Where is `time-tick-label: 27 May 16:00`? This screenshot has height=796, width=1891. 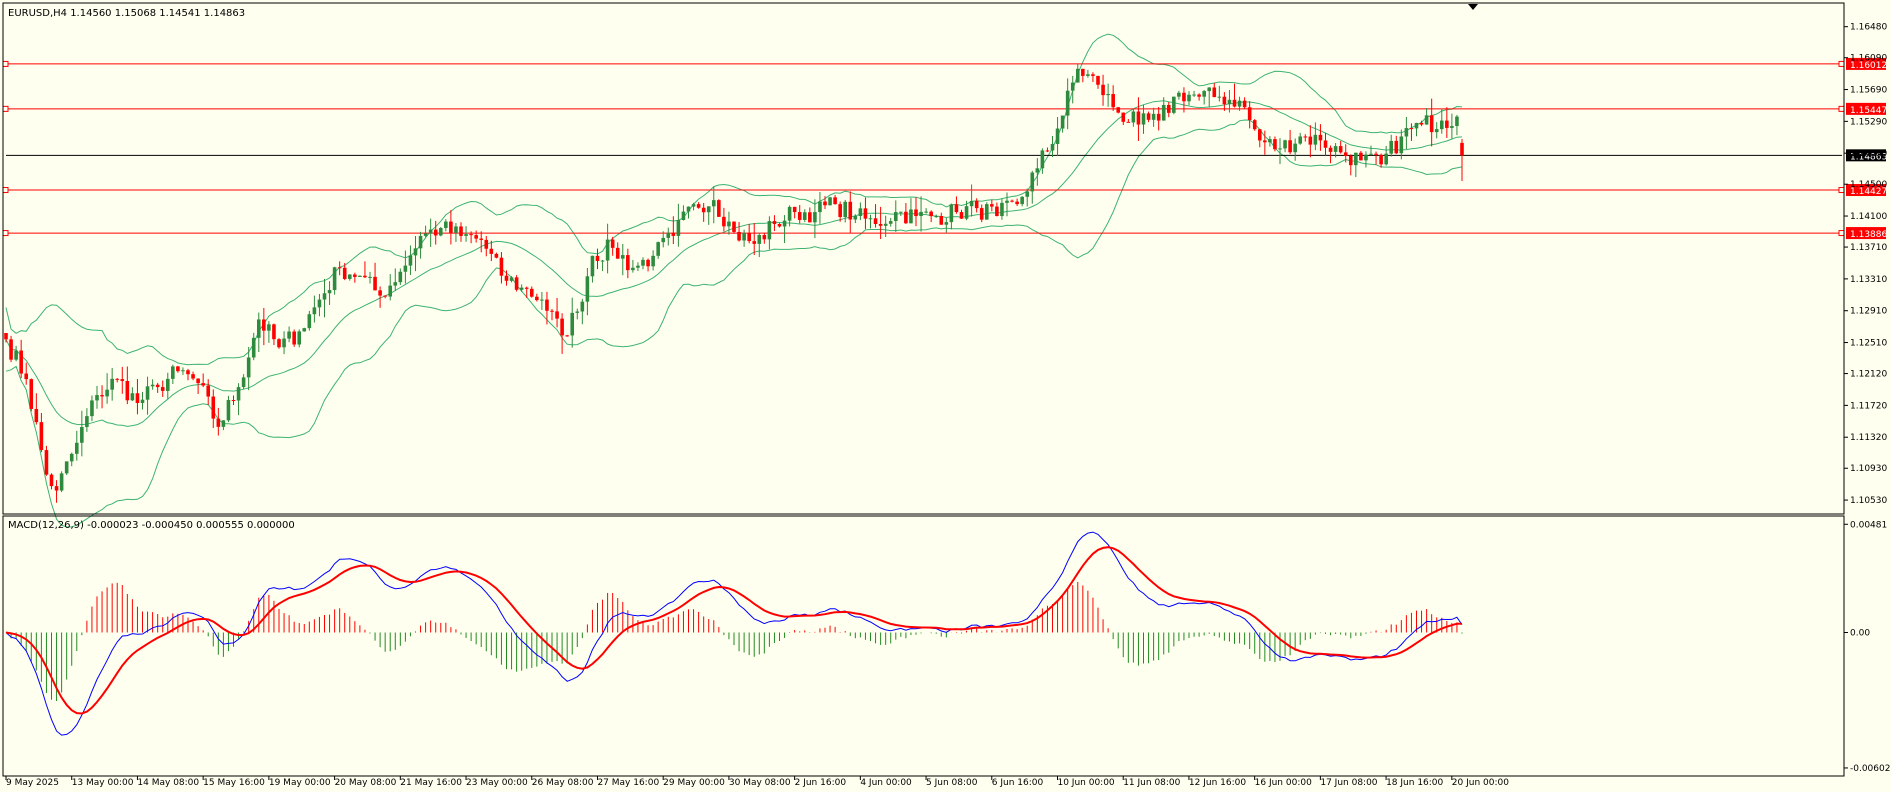 time-tick-label: 27 May 16:00 is located at coordinates (628, 783).